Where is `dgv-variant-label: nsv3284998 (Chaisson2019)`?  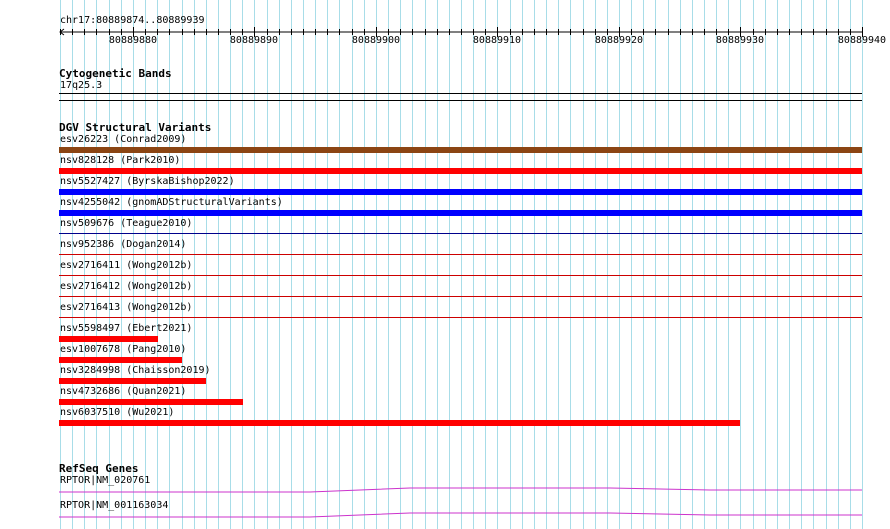 dgv-variant-label: nsv3284998 (Chaisson2019) is located at coordinates (135, 371).